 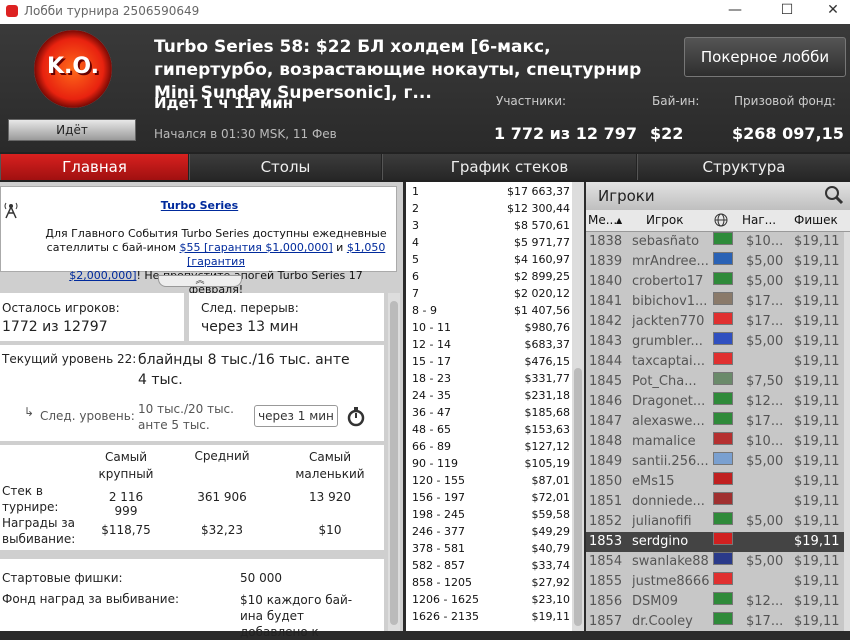 I want to click on payout-scrollbar, so click(x=578, y=406).